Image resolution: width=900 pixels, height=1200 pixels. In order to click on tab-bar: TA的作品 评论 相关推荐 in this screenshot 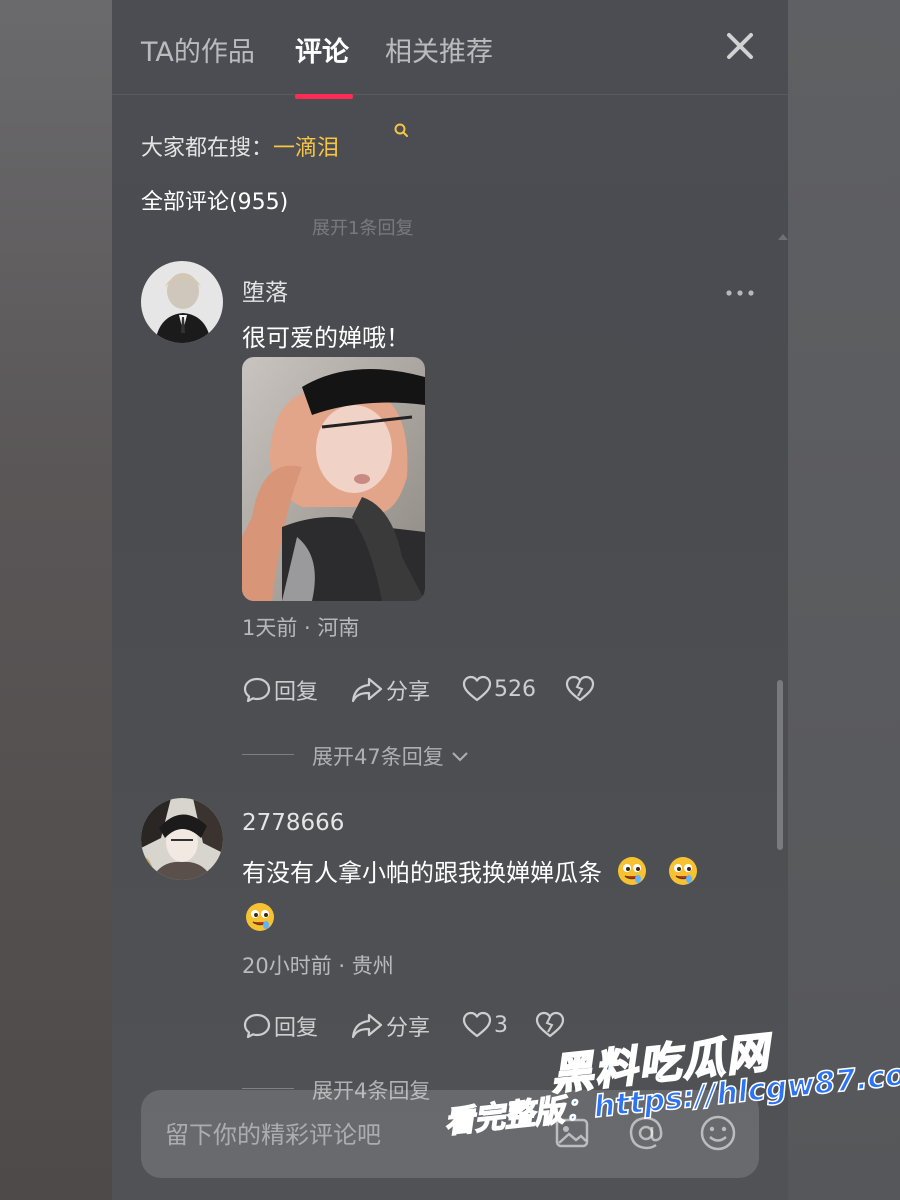, I will do `click(450, 49)`.